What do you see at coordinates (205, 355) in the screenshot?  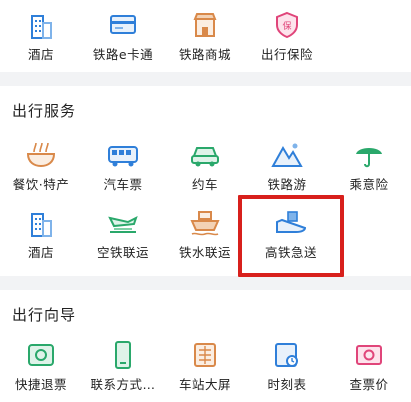 I see `station-screen-icon` at bounding box center [205, 355].